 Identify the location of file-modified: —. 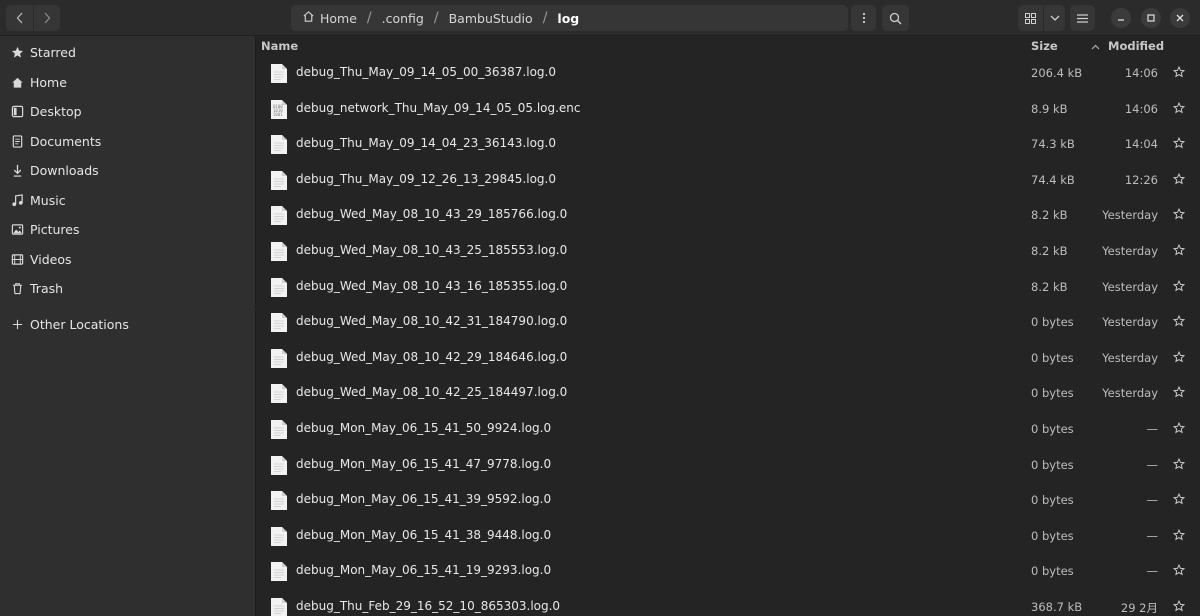
(1152, 571).